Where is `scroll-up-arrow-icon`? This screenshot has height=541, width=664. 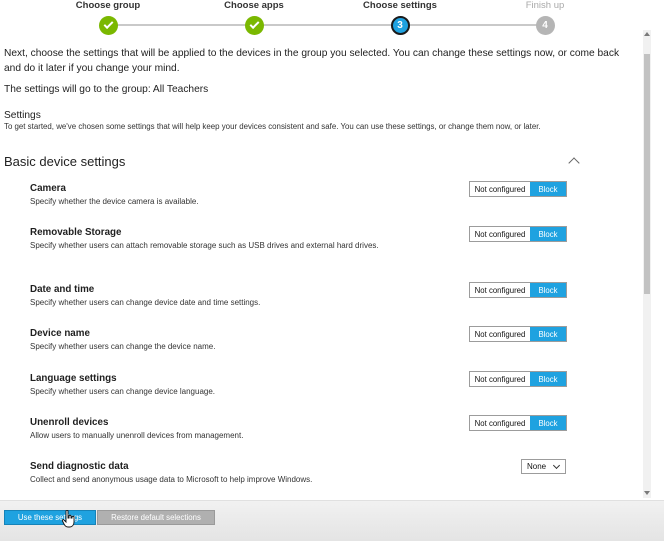 scroll-up-arrow-icon is located at coordinates (647, 35).